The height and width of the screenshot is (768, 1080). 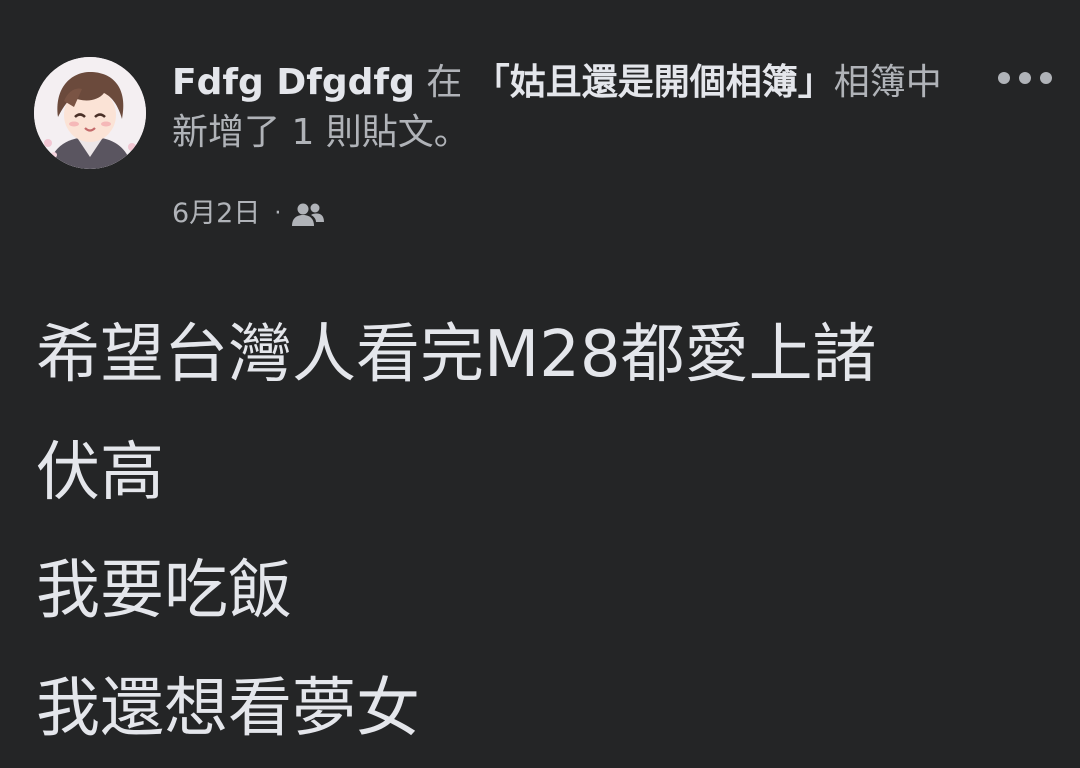 I want to click on post-date: 6月2日, so click(x=216, y=214).